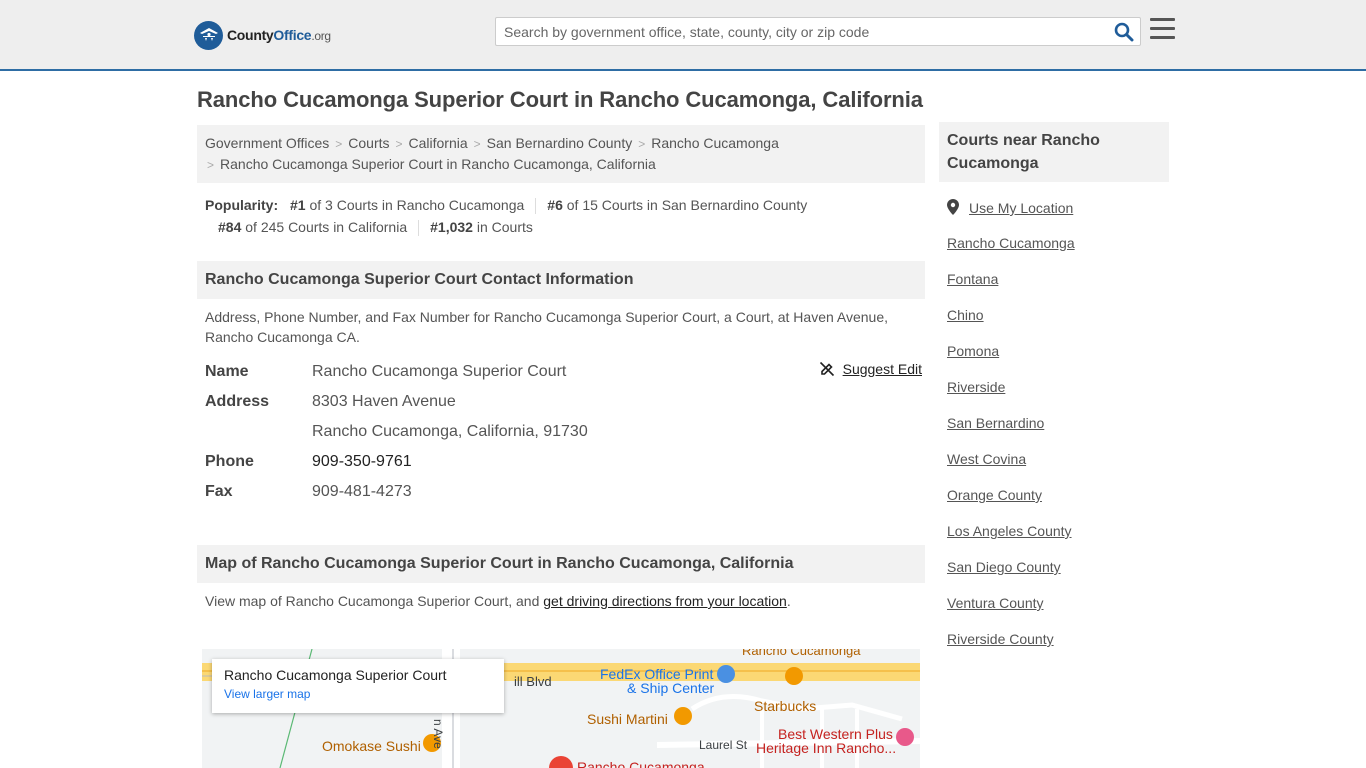 The height and width of the screenshot is (768, 1366). I want to click on map-poi-starbucks: Starbucks, so click(785, 706).